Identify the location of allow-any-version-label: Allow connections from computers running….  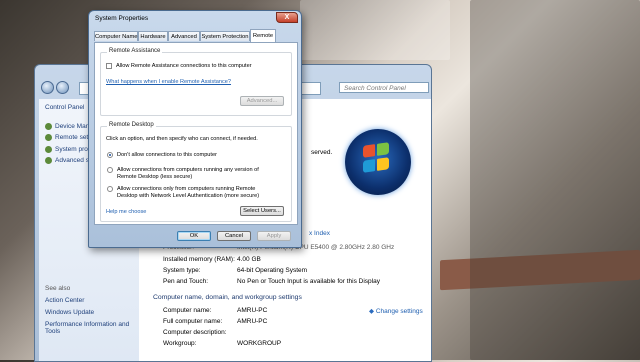
(188, 170).